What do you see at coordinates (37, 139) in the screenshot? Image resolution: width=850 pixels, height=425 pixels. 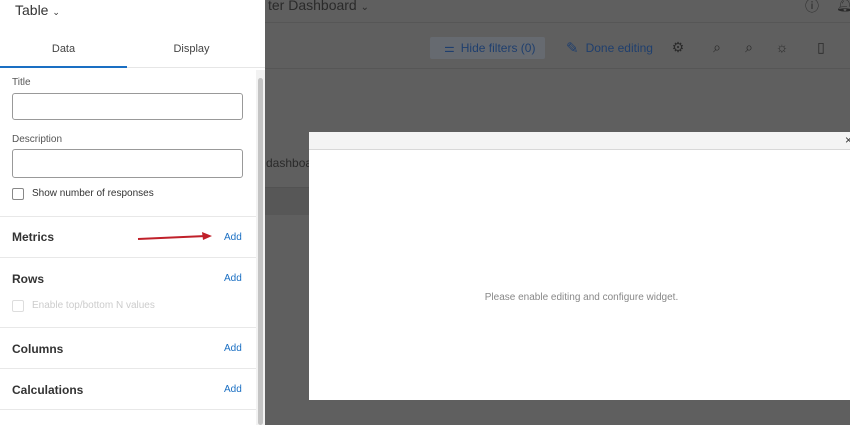 I see `description-label: Description` at bounding box center [37, 139].